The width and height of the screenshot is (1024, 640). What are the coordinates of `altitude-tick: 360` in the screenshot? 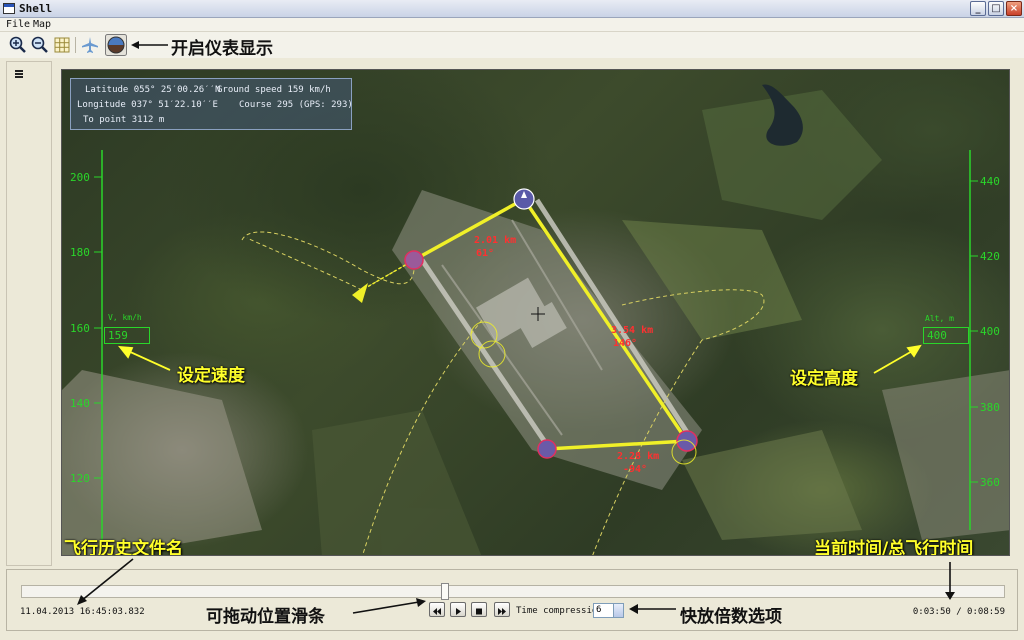 It's located at (990, 482).